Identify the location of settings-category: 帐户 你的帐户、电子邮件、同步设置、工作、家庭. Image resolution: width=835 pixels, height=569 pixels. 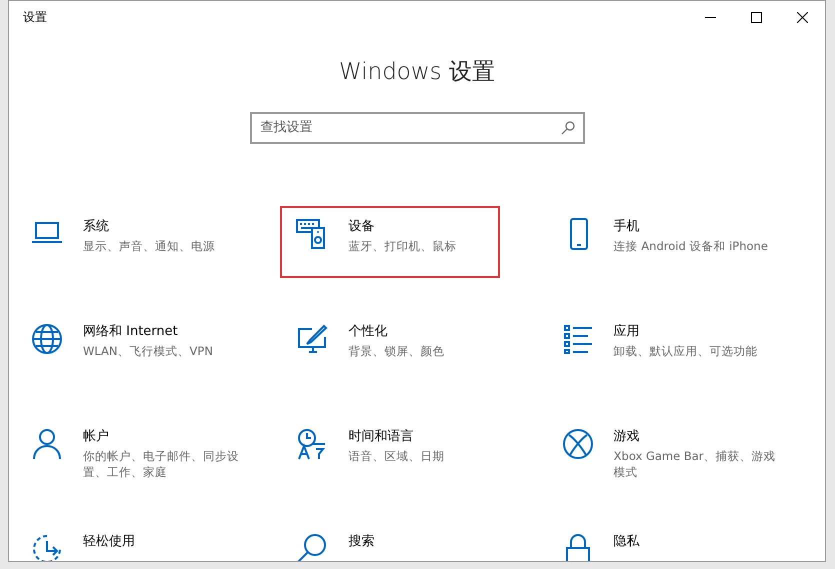
(139, 452).